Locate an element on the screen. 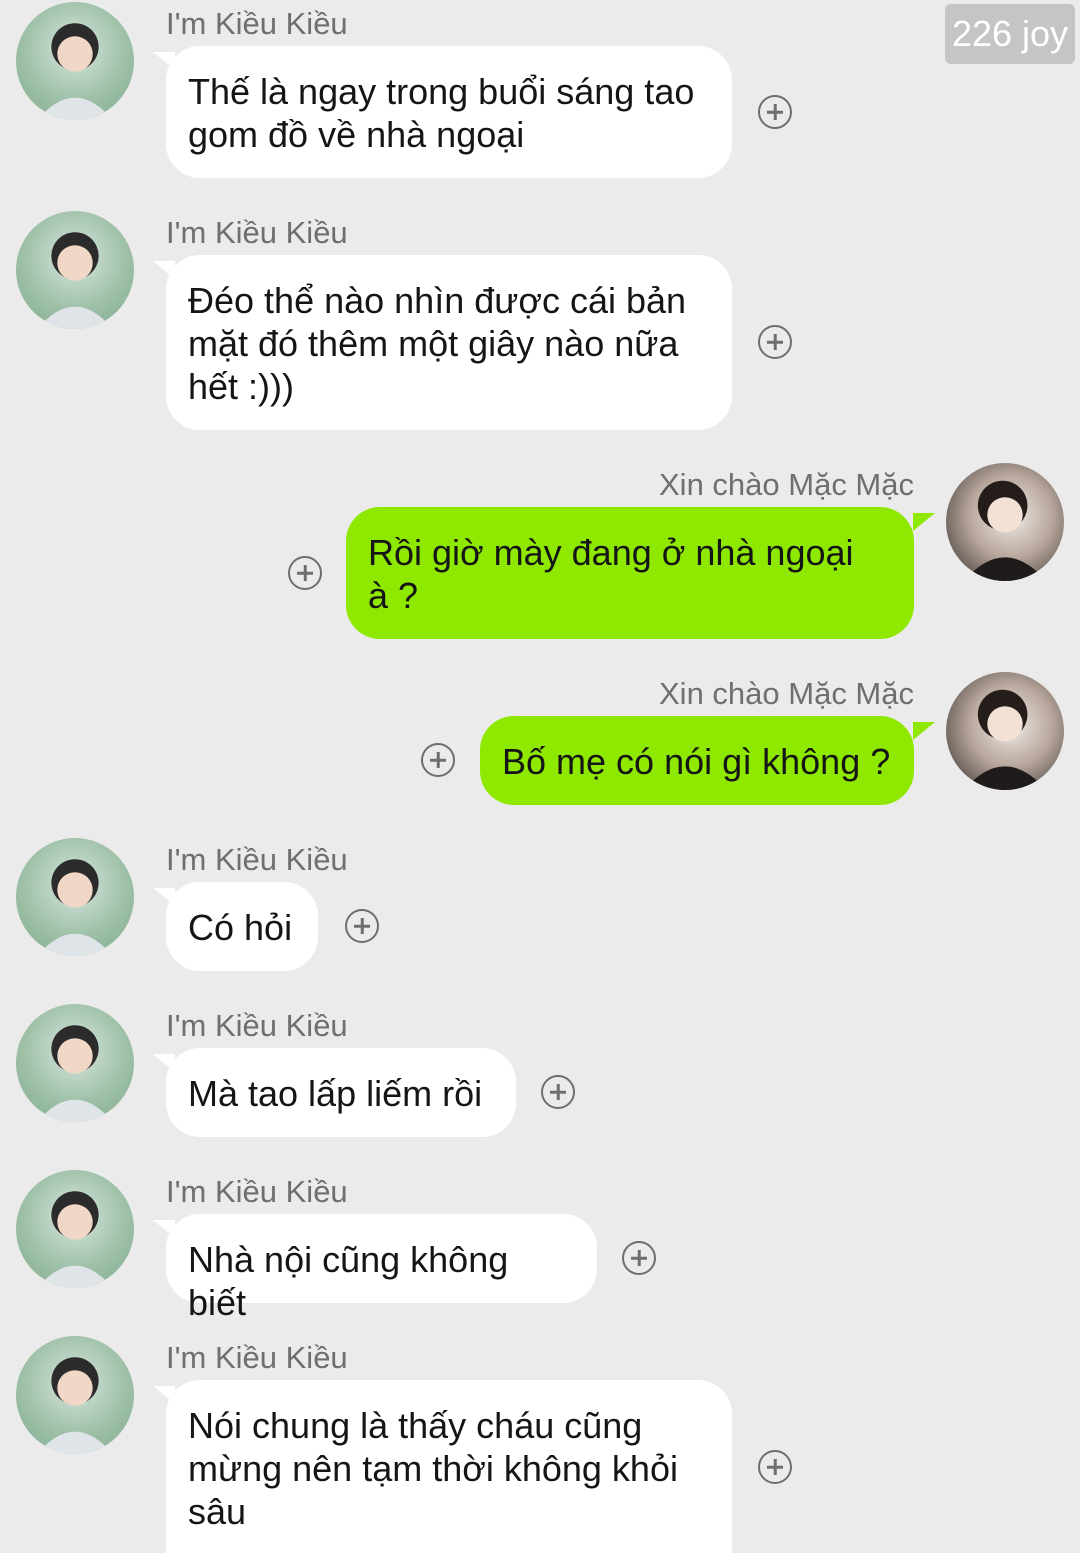 The height and width of the screenshot is (1553, 1080). message-bubble: Bố mẹ có nói gì không ? is located at coordinates (697, 760).